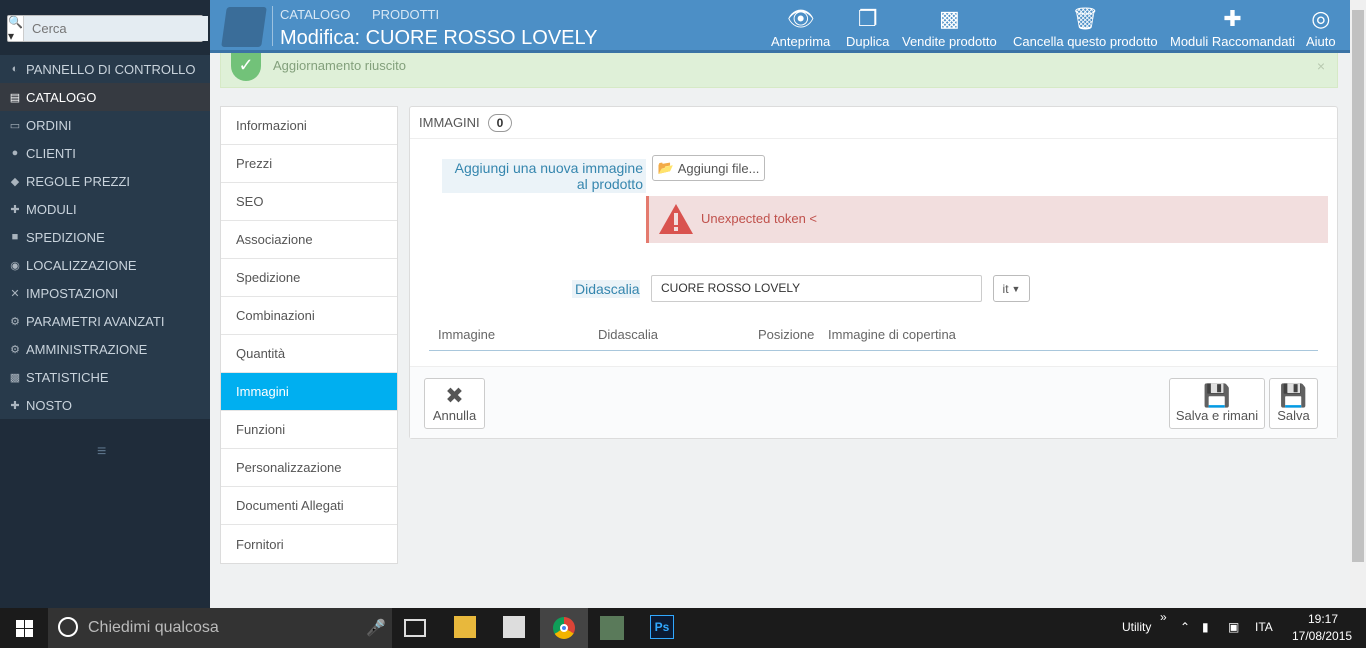 The height and width of the screenshot is (648, 1366). I want to click on tab-associations: Associazione, so click(309, 240).